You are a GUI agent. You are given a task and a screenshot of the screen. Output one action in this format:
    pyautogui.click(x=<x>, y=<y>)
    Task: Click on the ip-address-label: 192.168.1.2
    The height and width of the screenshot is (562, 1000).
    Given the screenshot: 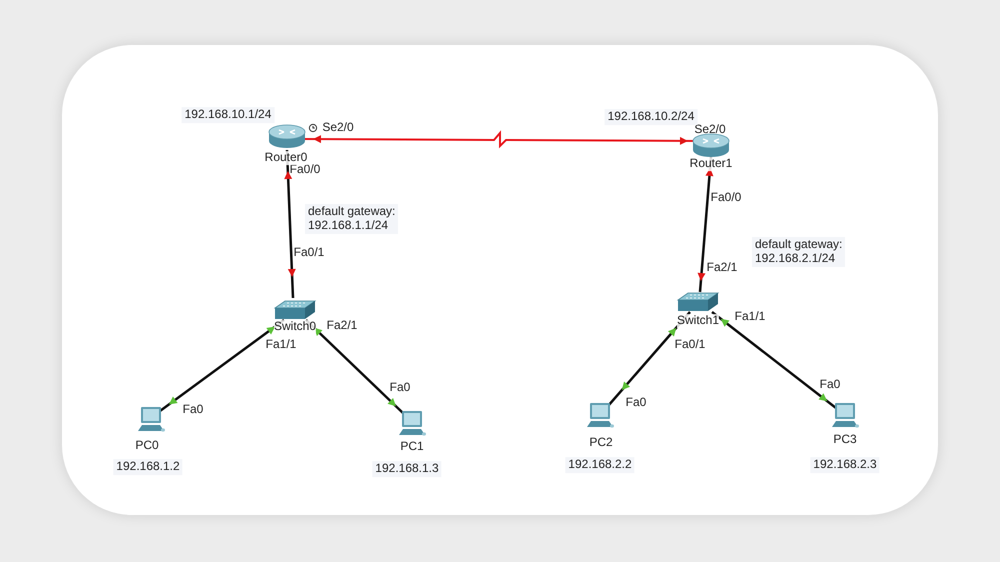 What is the action you would take?
    pyautogui.click(x=148, y=467)
    